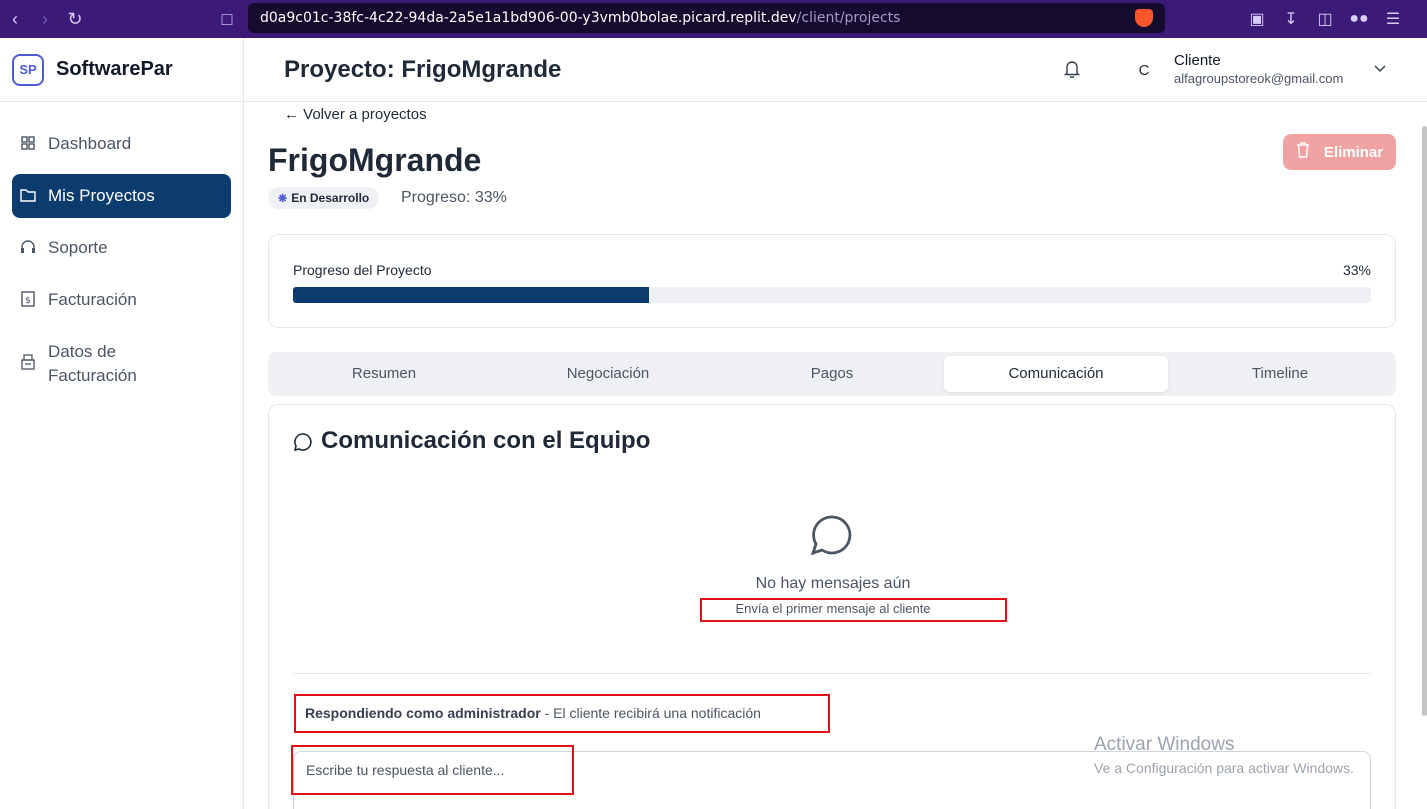 This screenshot has height=809, width=1427. I want to click on progress-bar-fill, so click(471, 295).